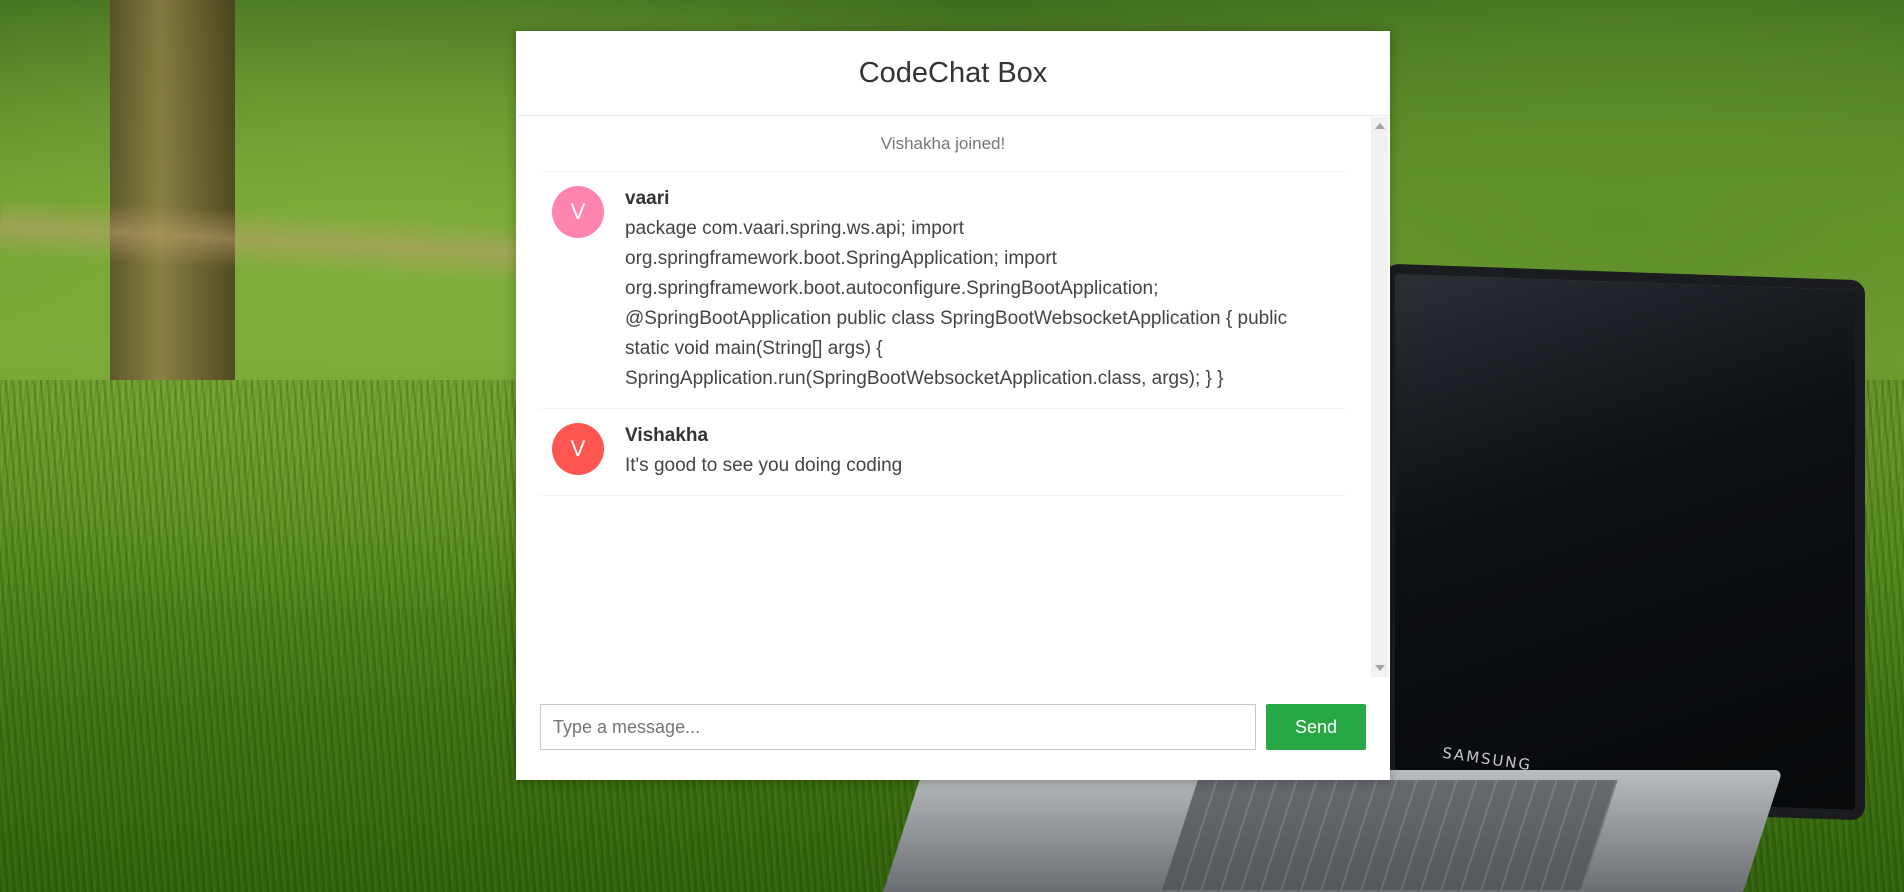 This screenshot has height=892, width=1904. I want to click on join-event-message: Vishakha joined!, so click(943, 144).